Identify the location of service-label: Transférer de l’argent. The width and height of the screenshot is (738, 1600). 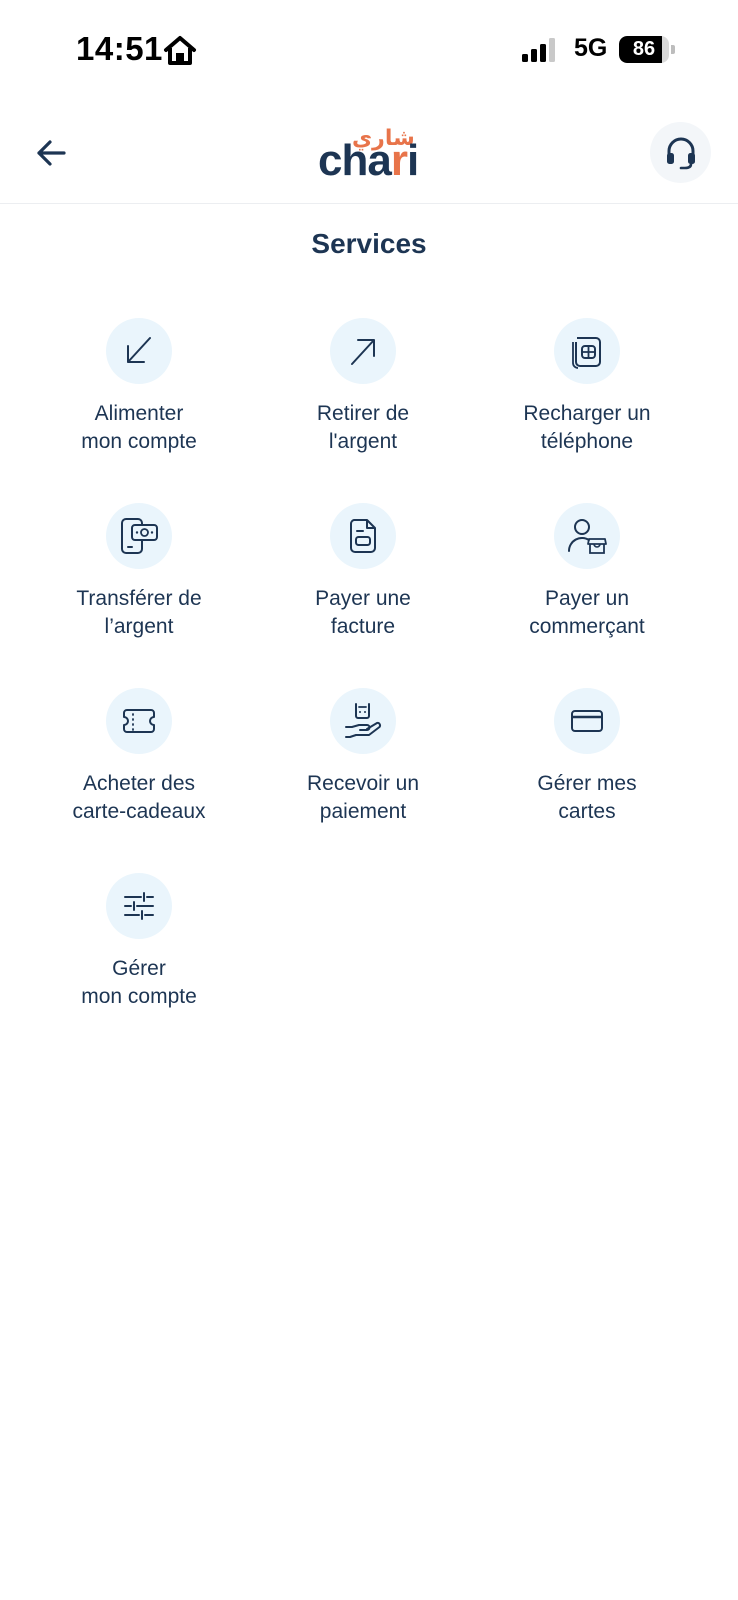
(139, 612).